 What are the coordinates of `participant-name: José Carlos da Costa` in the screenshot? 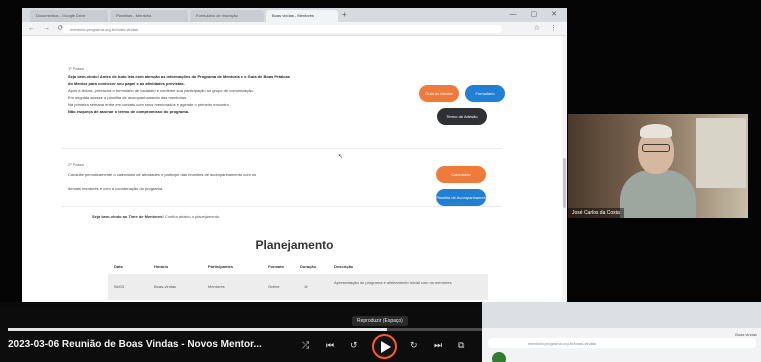 It's located at (596, 213).